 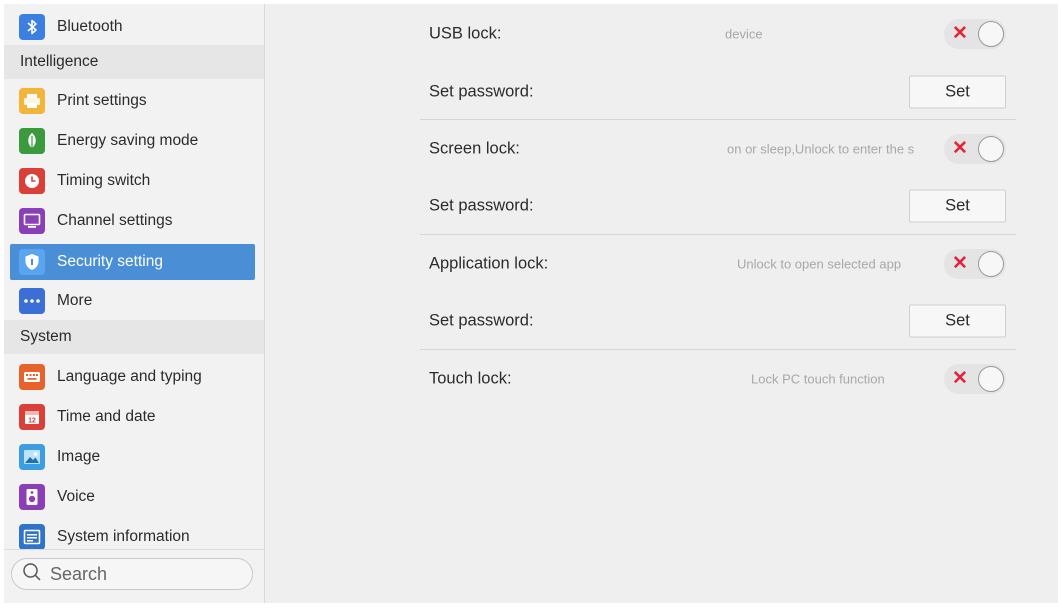 I want to click on sidebar-item-label: Energy saving mode, so click(x=128, y=140).